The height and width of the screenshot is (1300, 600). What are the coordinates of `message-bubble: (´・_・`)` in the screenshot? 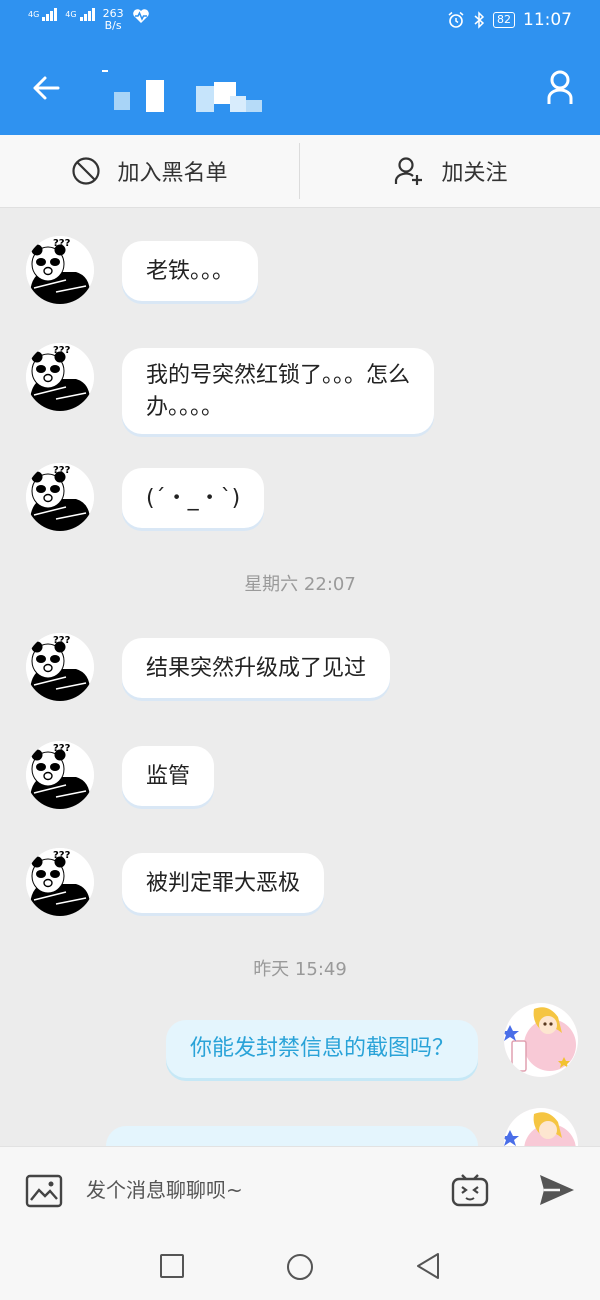 It's located at (193, 498).